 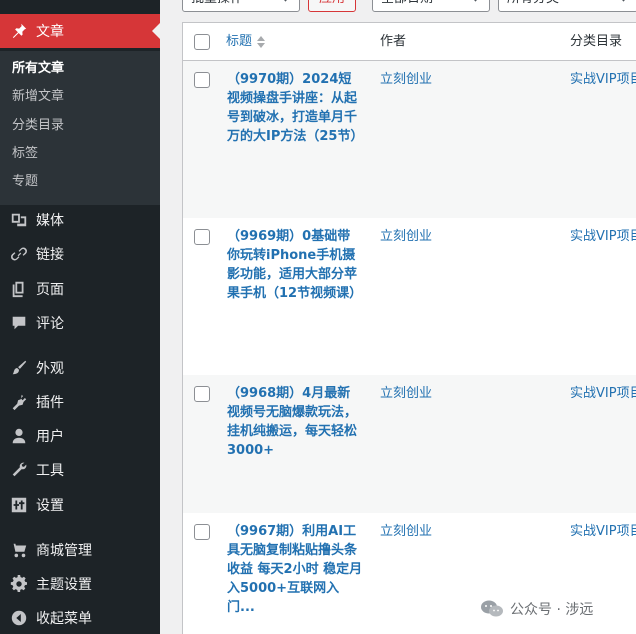 What do you see at coordinates (552, 610) in the screenshot?
I see `watermark-text: 公众号 · 涉远` at bounding box center [552, 610].